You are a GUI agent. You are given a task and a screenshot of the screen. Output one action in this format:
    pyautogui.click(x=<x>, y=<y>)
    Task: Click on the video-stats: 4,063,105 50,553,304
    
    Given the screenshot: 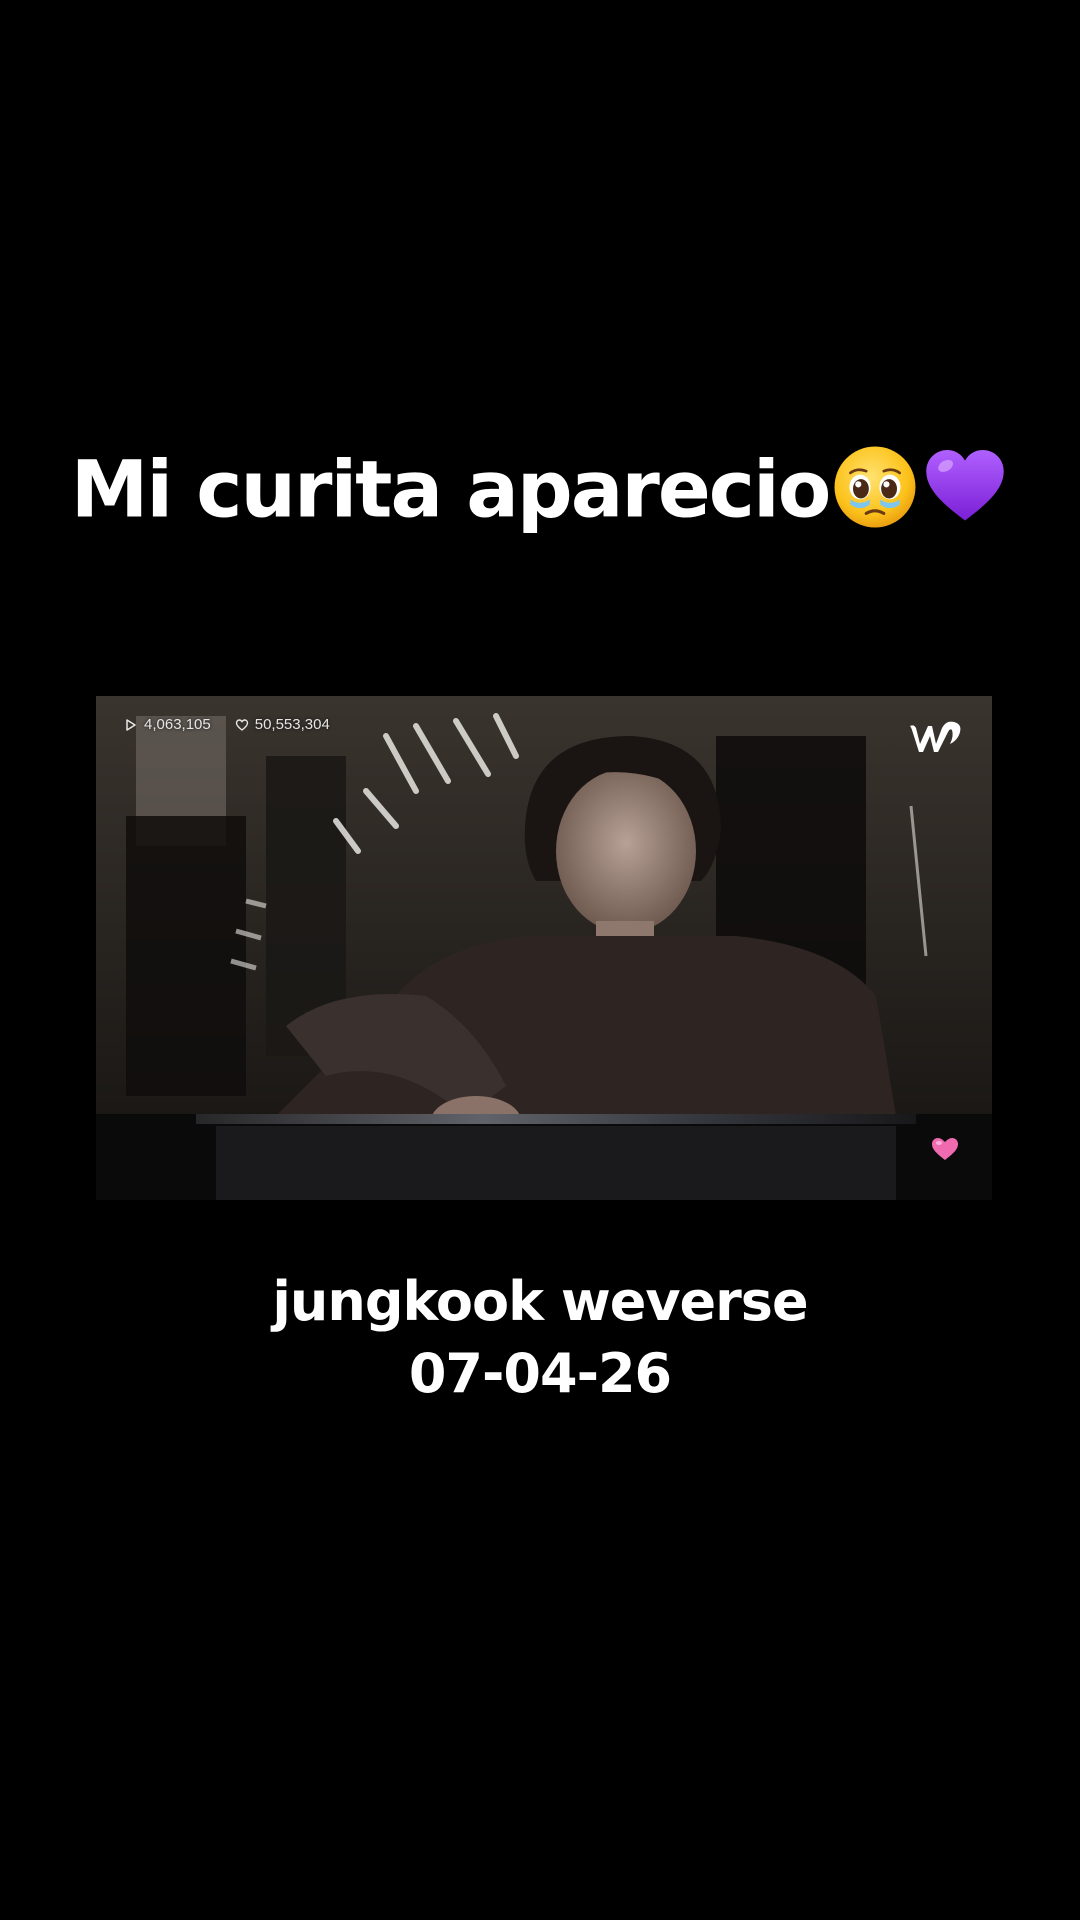 What is the action you would take?
    pyautogui.click(x=227, y=724)
    